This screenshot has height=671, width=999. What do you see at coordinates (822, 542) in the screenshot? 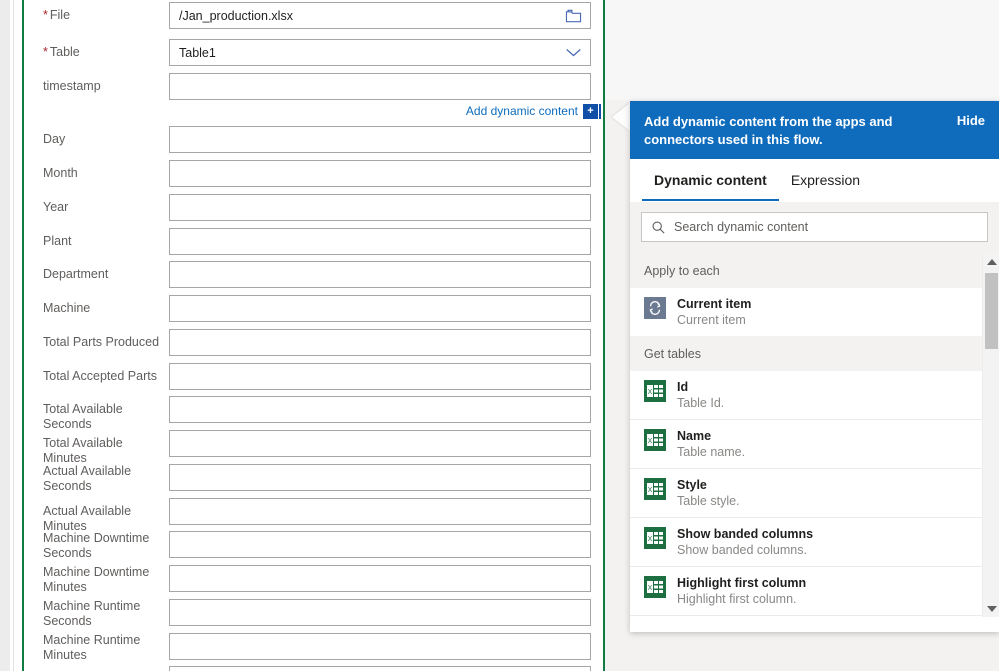
I see `dynamic-content-item-text: Show banded columns Show banded columns.` at bounding box center [822, 542].